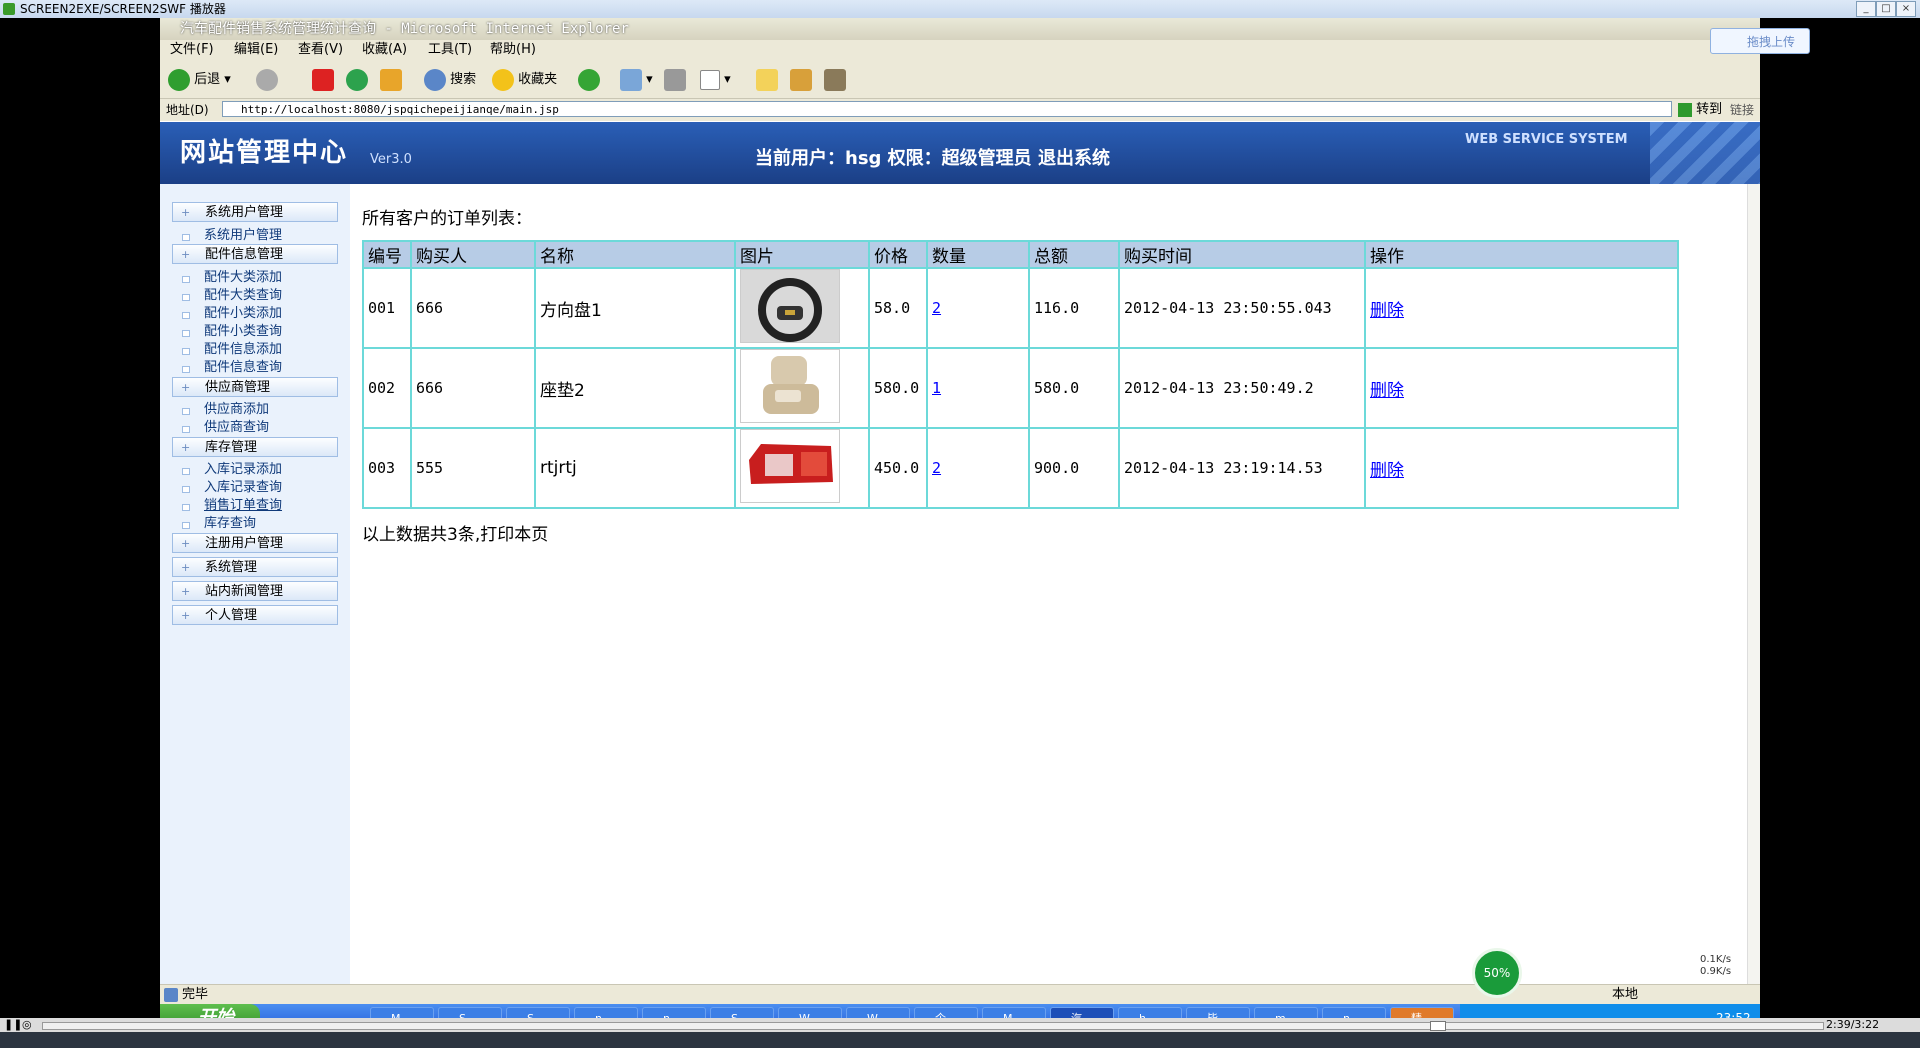 The image size is (1920, 1048). What do you see at coordinates (260, 314) in the screenshot?
I see `sidebar-item-add-subcategory: 配件小类添加` at bounding box center [260, 314].